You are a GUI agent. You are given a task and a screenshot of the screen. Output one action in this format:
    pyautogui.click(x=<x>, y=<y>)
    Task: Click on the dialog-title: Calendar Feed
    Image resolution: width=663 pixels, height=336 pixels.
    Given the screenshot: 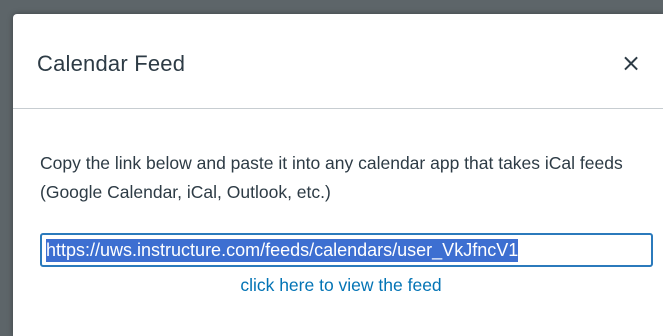 What is the action you would take?
    pyautogui.click(x=111, y=63)
    